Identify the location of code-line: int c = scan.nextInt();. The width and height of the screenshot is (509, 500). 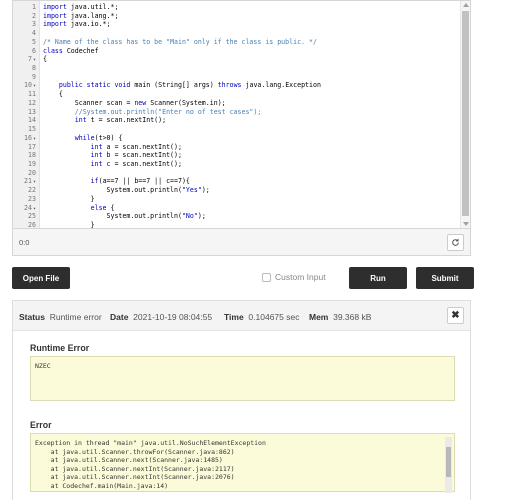
(112, 164).